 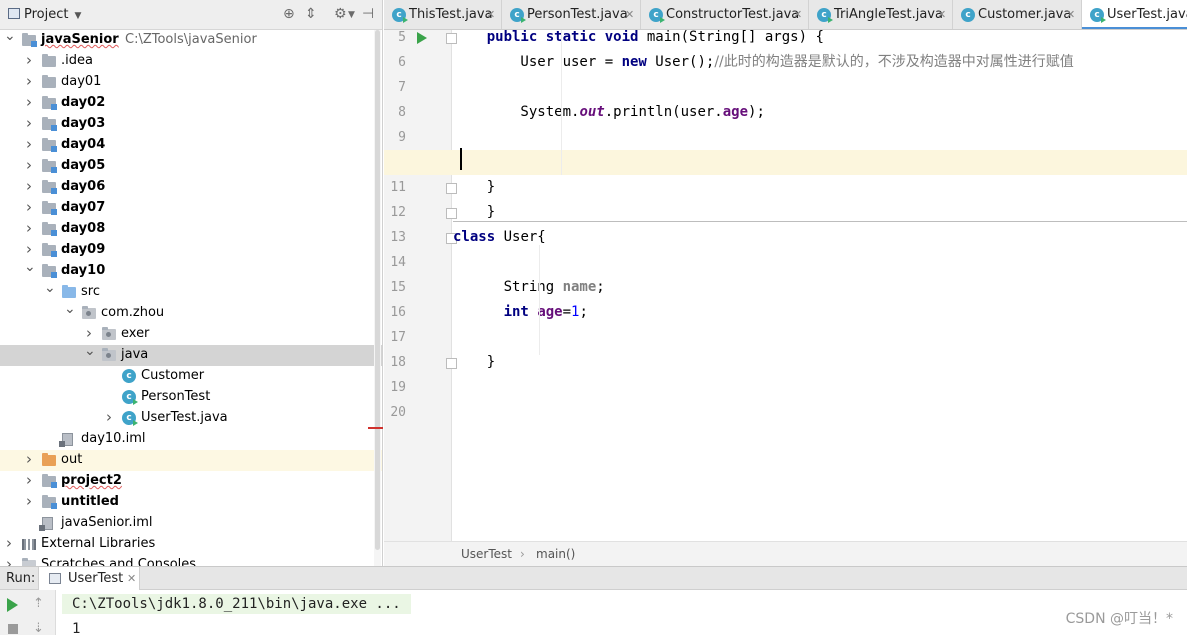 What do you see at coordinates (191, 334) in the screenshot?
I see `tree-item: › exer` at bounding box center [191, 334].